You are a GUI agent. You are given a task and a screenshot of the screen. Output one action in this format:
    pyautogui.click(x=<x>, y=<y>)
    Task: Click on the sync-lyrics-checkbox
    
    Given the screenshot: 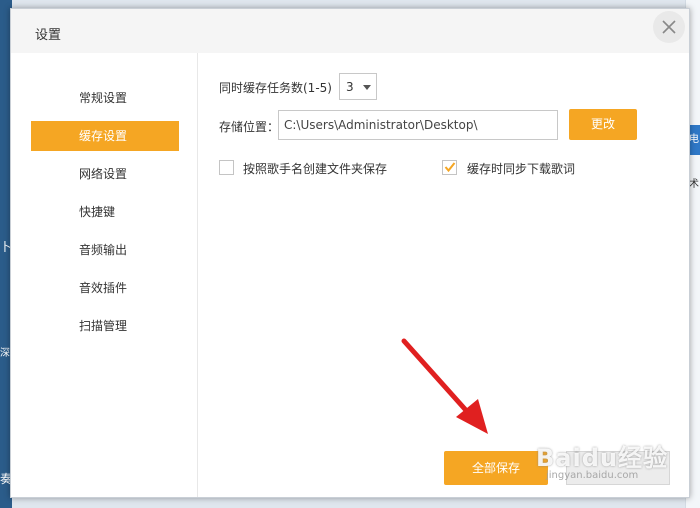 What is the action you would take?
    pyautogui.click(x=449, y=167)
    